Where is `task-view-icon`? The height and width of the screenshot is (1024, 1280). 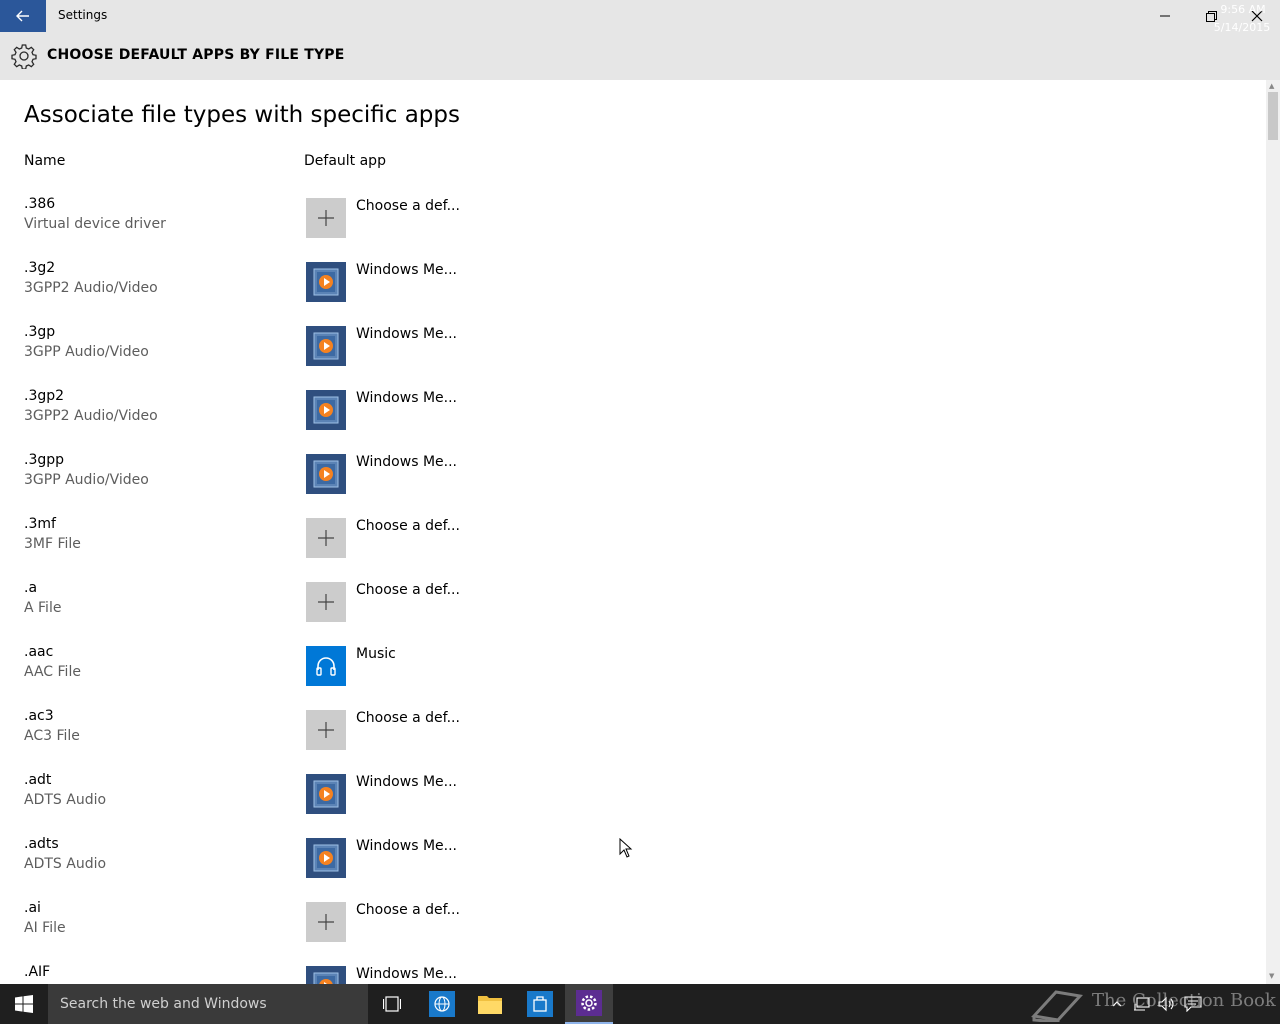 task-view-icon is located at coordinates (392, 1004).